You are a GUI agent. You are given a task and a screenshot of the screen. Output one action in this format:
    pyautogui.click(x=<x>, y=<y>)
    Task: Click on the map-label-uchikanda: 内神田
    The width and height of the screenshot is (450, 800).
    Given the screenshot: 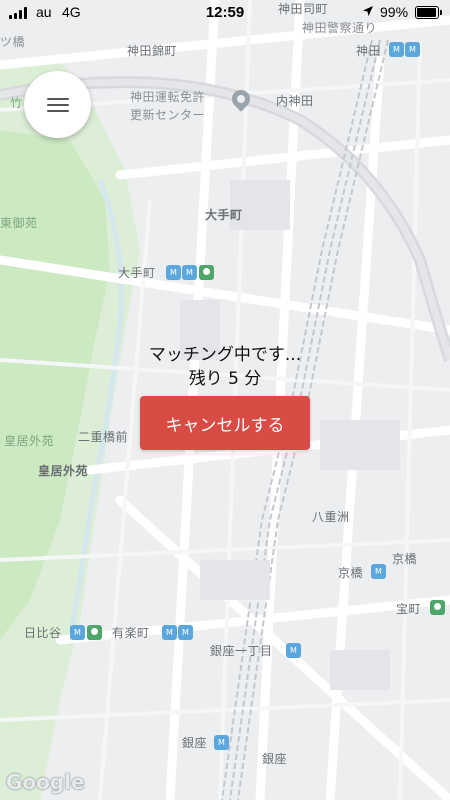 What is the action you would take?
    pyautogui.click(x=295, y=101)
    